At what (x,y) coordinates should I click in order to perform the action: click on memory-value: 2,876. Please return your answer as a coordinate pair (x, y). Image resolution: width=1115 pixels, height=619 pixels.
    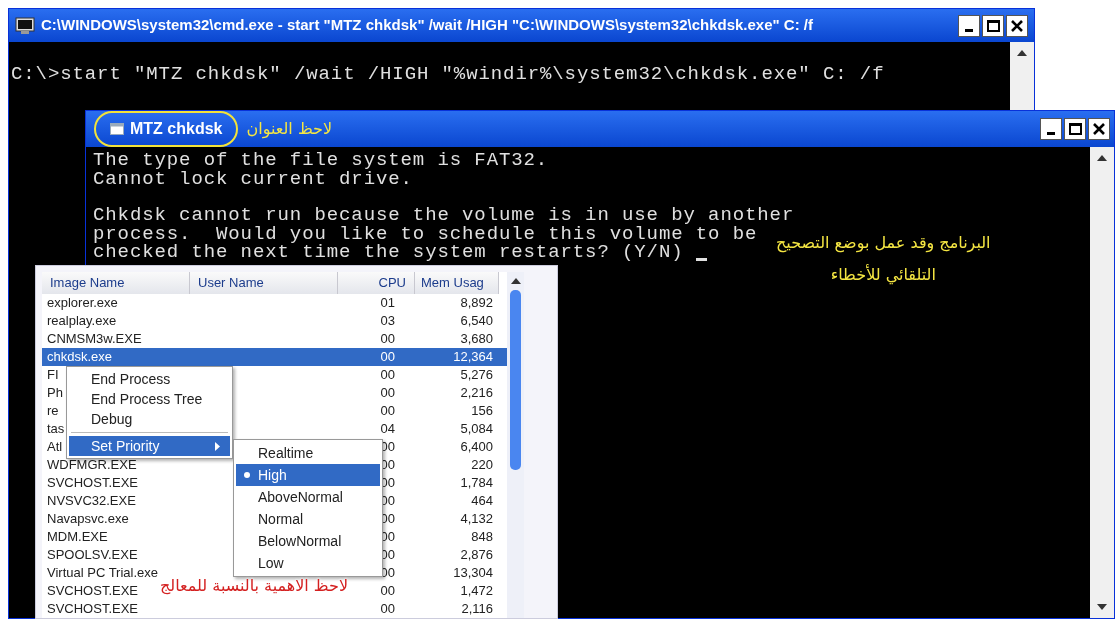
    Looking at the image, I should click on (476, 555).